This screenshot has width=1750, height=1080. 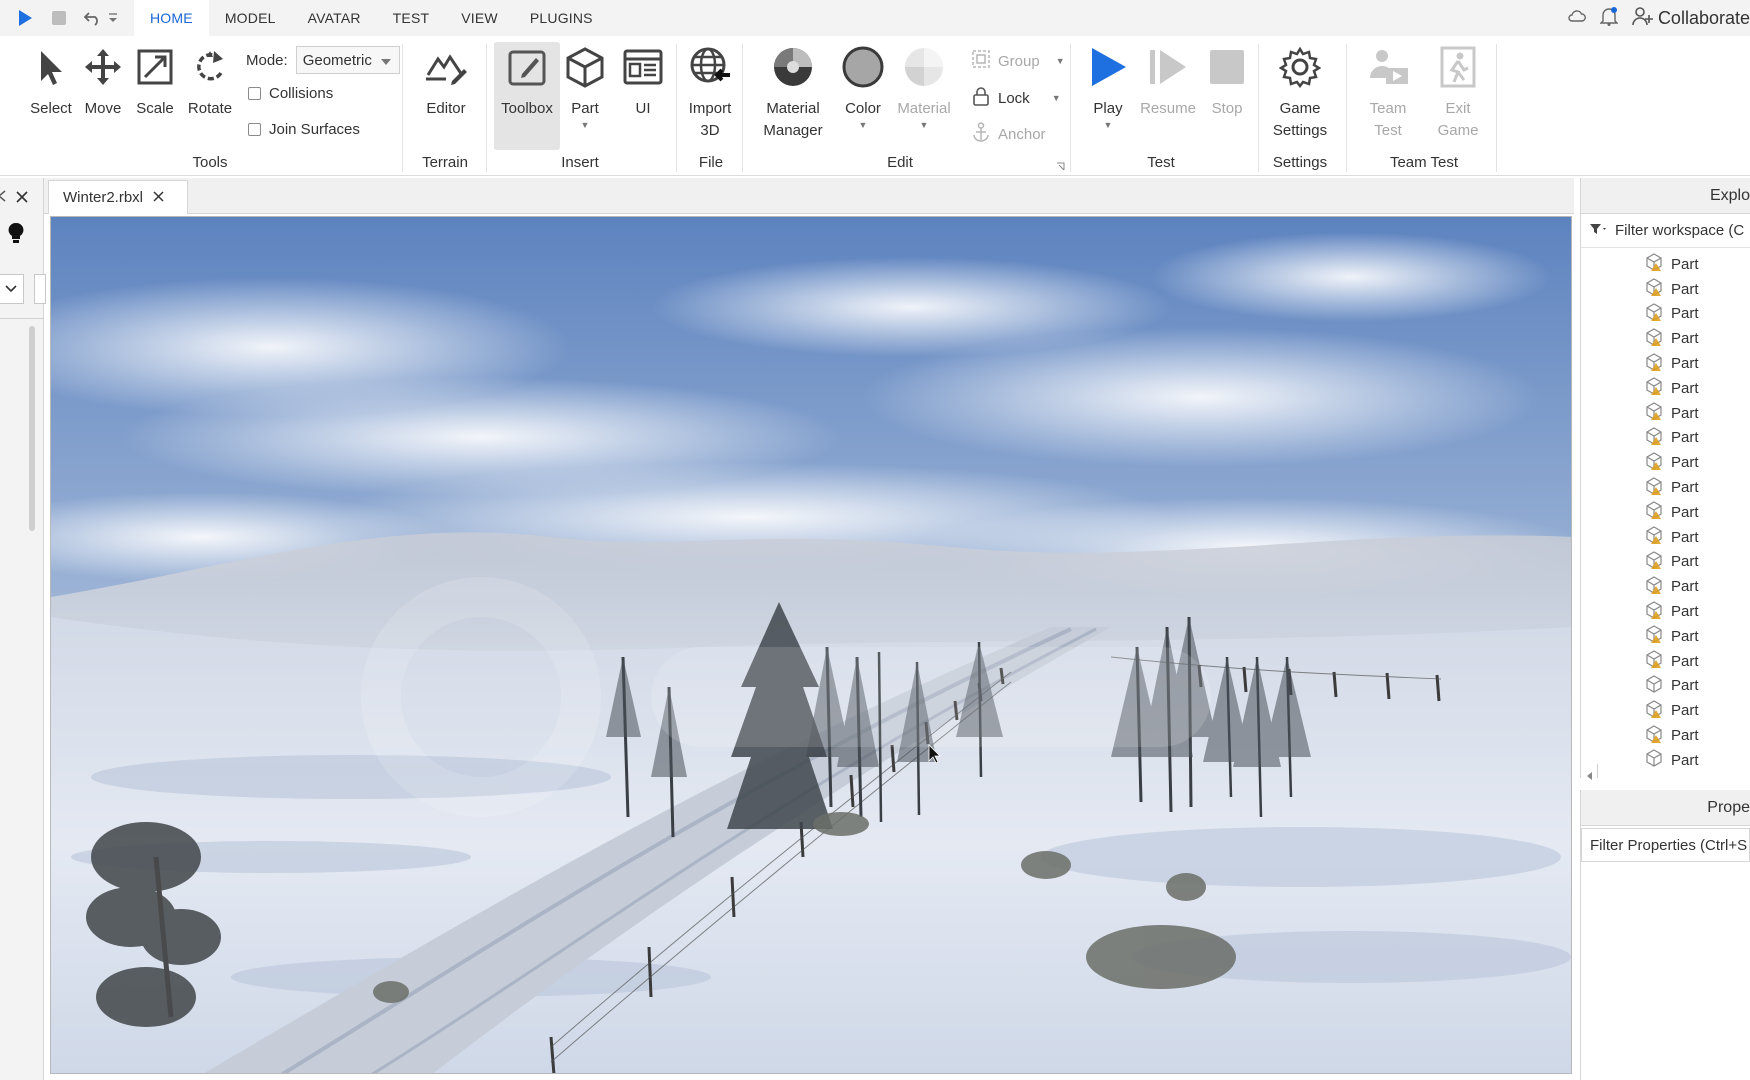 I want to click on properties-filter: Filter Properties (Ctrl+S, so click(x=1665, y=845).